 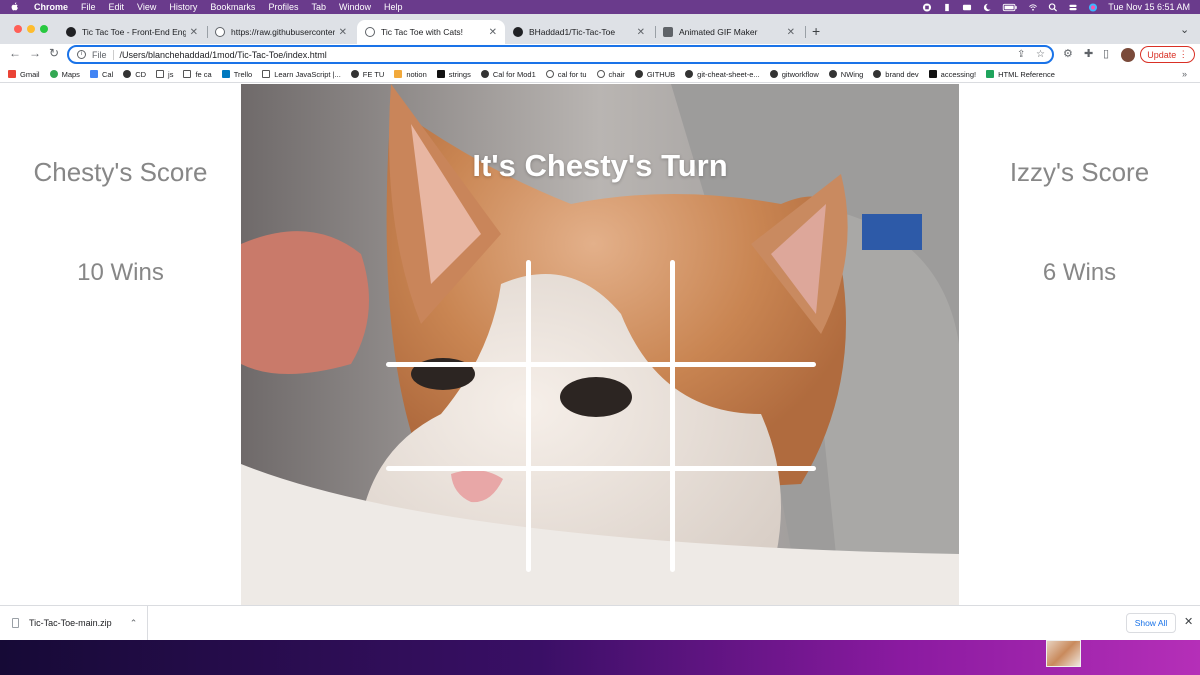 What do you see at coordinates (367, 74) in the screenshot?
I see `bookmark-fe-tu: FE TU` at bounding box center [367, 74].